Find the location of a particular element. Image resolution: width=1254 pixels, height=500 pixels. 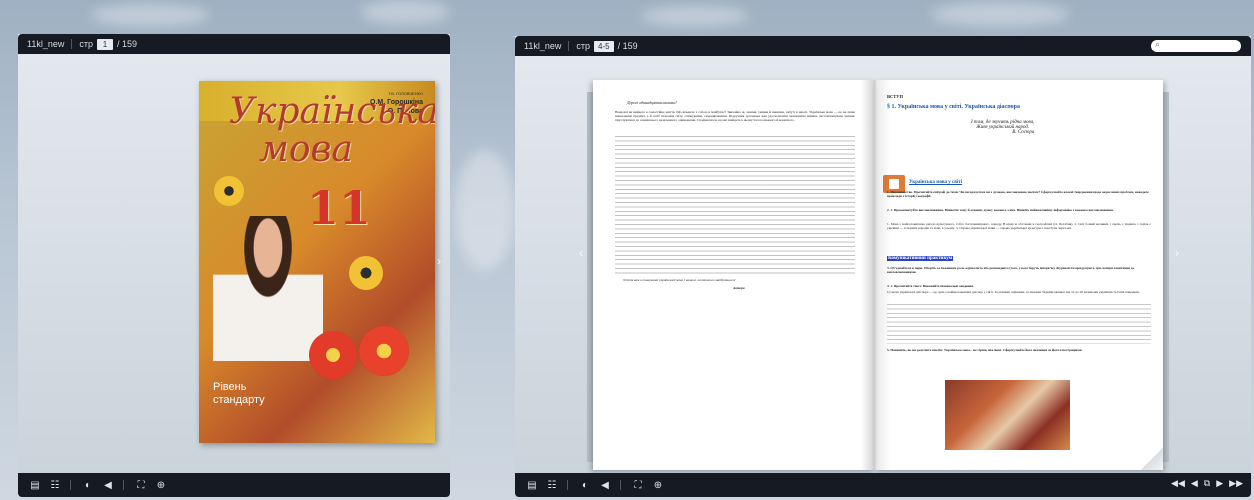

search-icon: ⌕ is located at coordinates (1158, 44).